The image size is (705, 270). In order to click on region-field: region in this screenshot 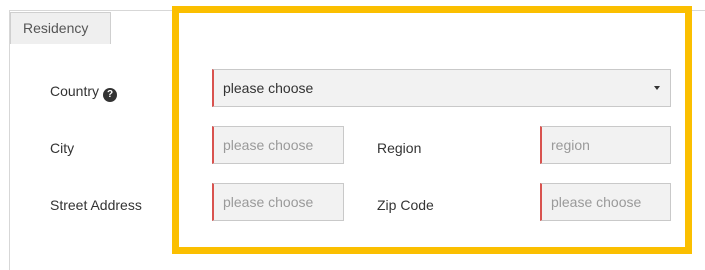, I will do `click(605, 145)`.